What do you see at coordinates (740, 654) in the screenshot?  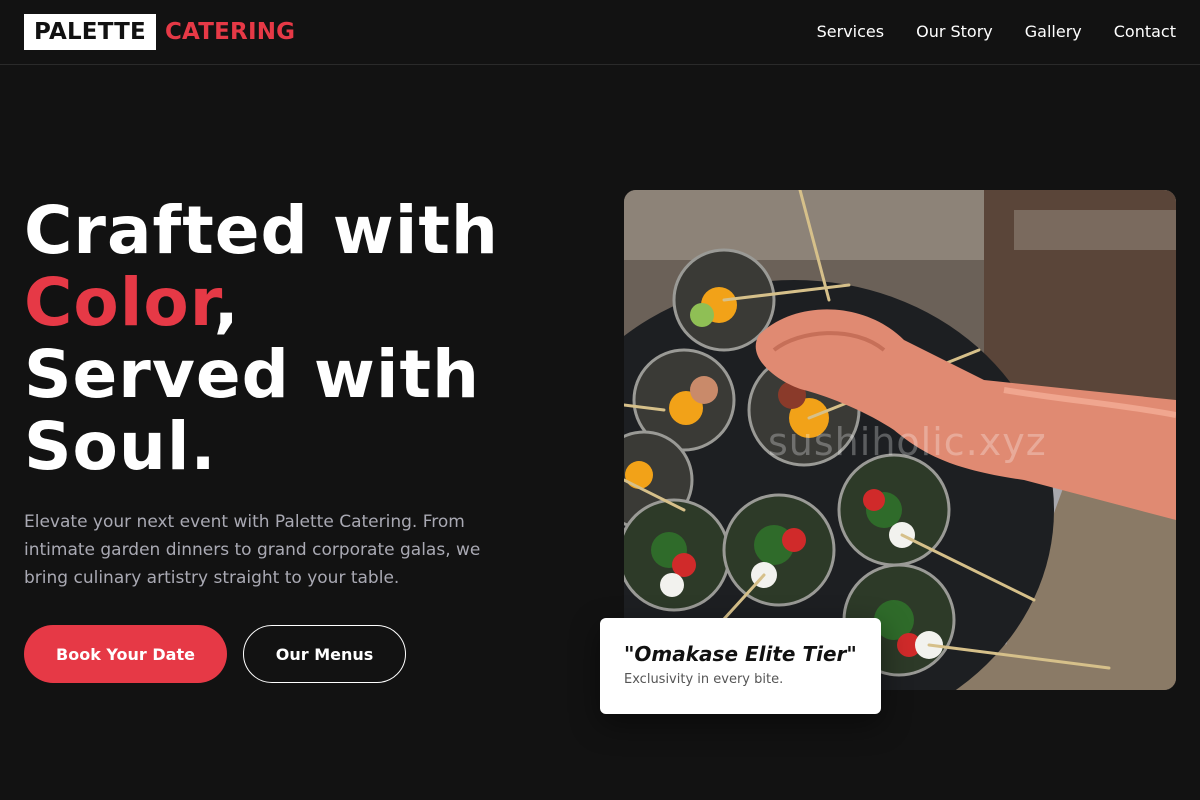 I see `quote-title: "Omakase Elite Tier"` at bounding box center [740, 654].